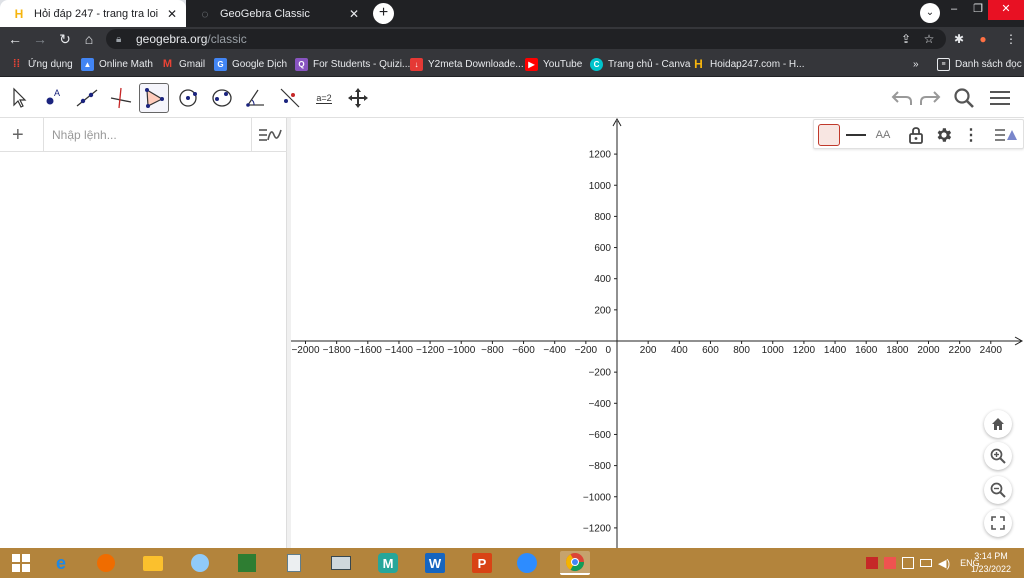 This screenshot has height=578, width=1024. What do you see at coordinates (117, 64) in the screenshot?
I see `bookmark-online-math: ▲ Online Math` at bounding box center [117, 64].